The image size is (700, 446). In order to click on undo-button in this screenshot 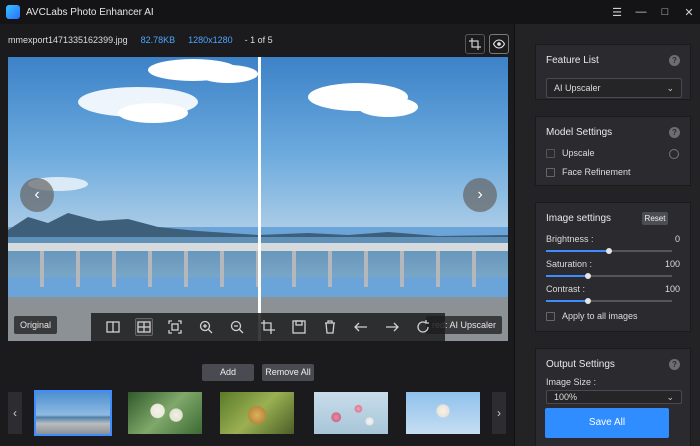, I will do `click(361, 327)`.